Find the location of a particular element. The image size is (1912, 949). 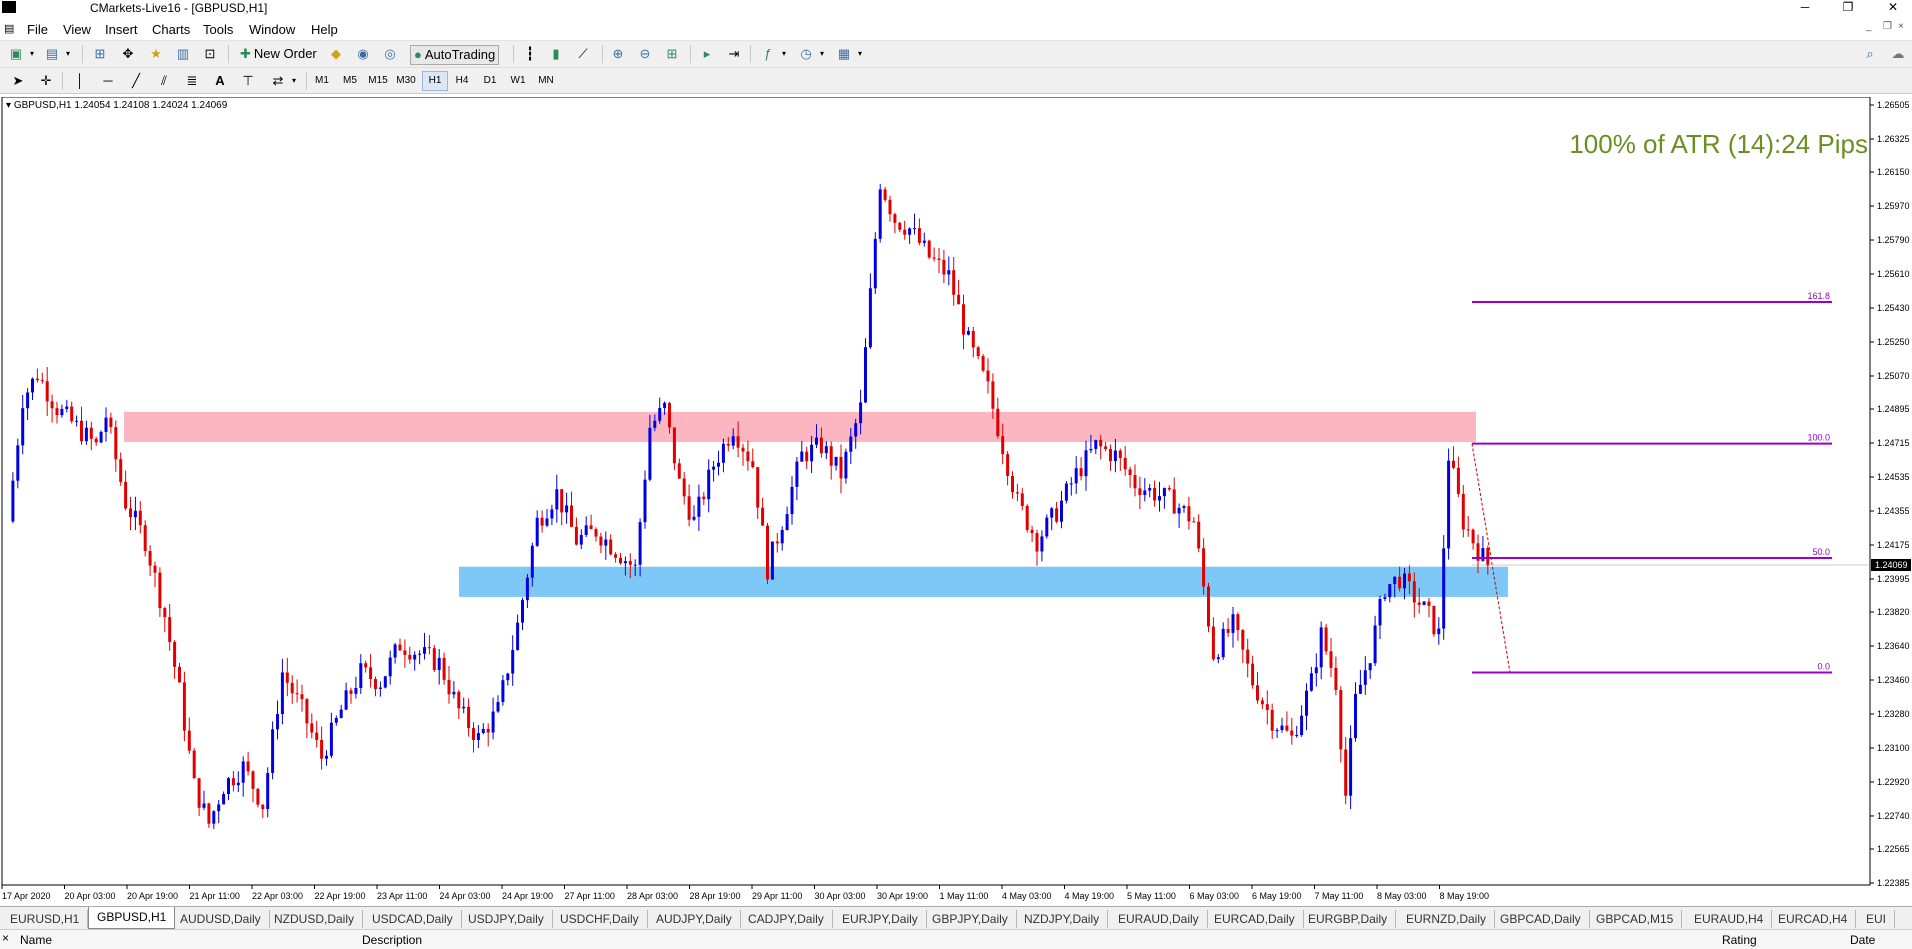

vertical-line-icon: │ is located at coordinates (80, 80).